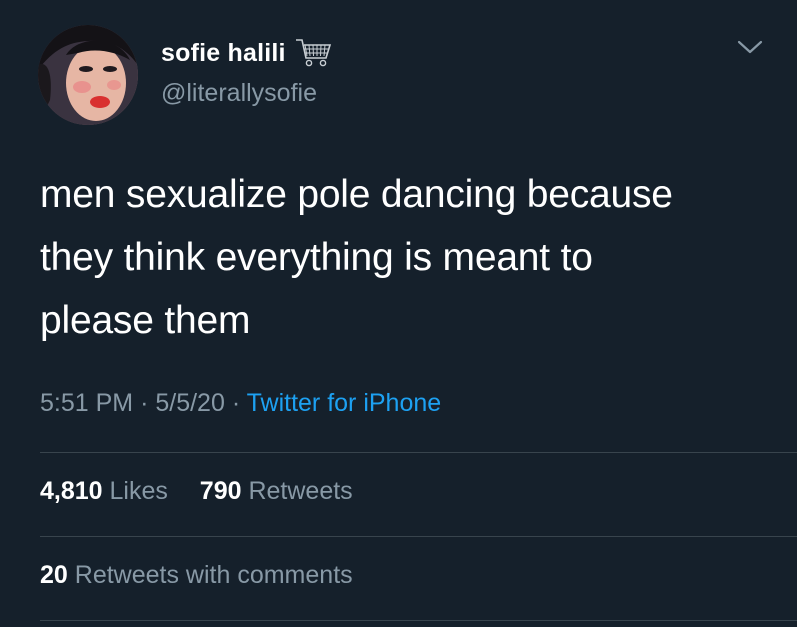  What do you see at coordinates (71, 491) in the screenshot?
I see `likes-count: 4,810` at bounding box center [71, 491].